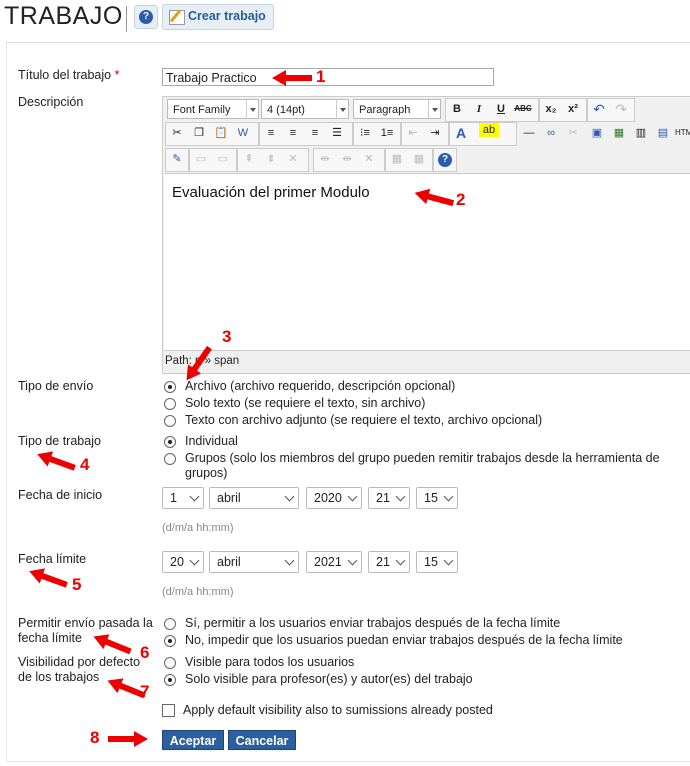 The height and width of the screenshot is (766, 690). Describe the element at coordinates (435, 133) in the screenshot. I see `indent-icon: ⇥` at that location.